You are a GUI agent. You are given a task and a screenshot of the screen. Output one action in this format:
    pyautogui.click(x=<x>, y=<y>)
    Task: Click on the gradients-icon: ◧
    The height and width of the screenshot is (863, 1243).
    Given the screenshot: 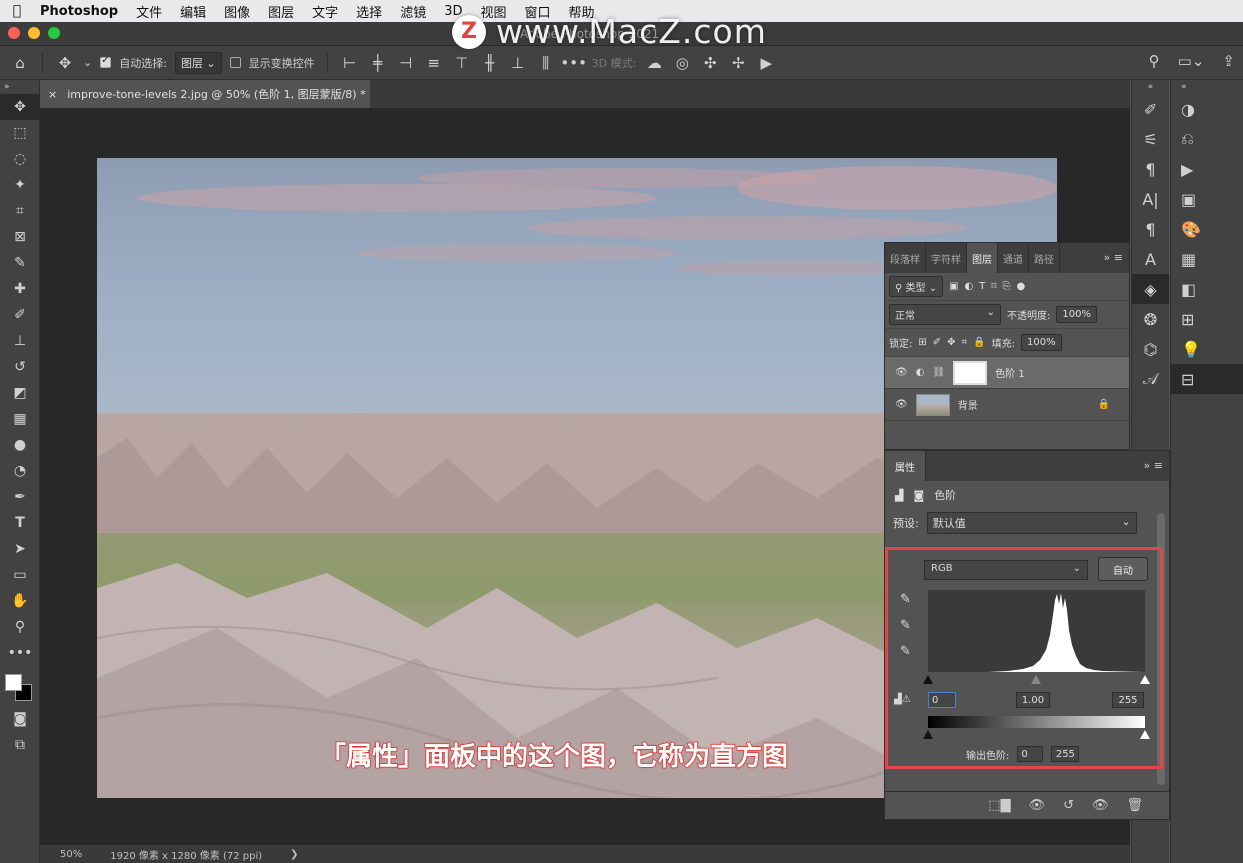 What is the action you would take?
    pyautogui.click(x=1207, y=289)
    